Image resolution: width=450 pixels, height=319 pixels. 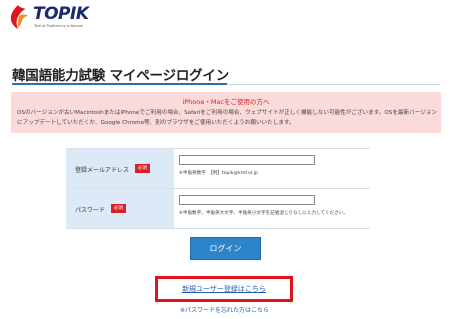 I want to click on email-row: 登録メールアドレス 必須 ※半角英数字 【例】topik@kref.or.jp, so click(x=218, y=169).